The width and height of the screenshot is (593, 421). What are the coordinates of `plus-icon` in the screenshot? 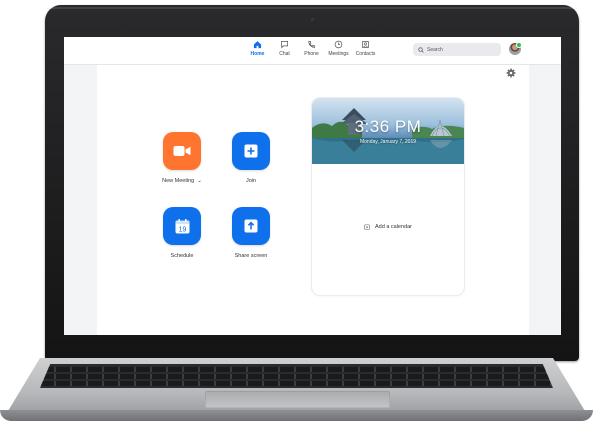 It's located at (251, 151).